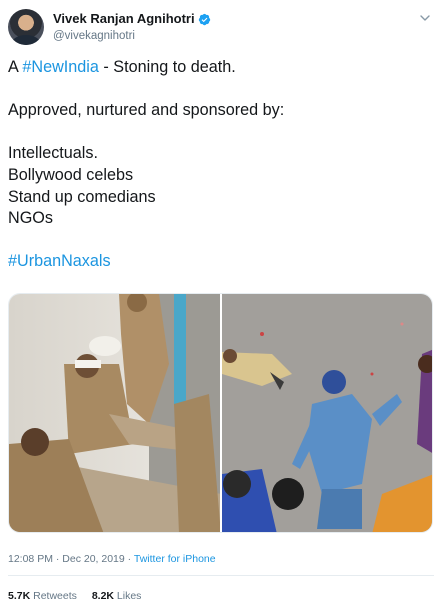  Describe the element at coordinates (30, 218) in the screenshot. I see `list-item: NGOs` at that location.